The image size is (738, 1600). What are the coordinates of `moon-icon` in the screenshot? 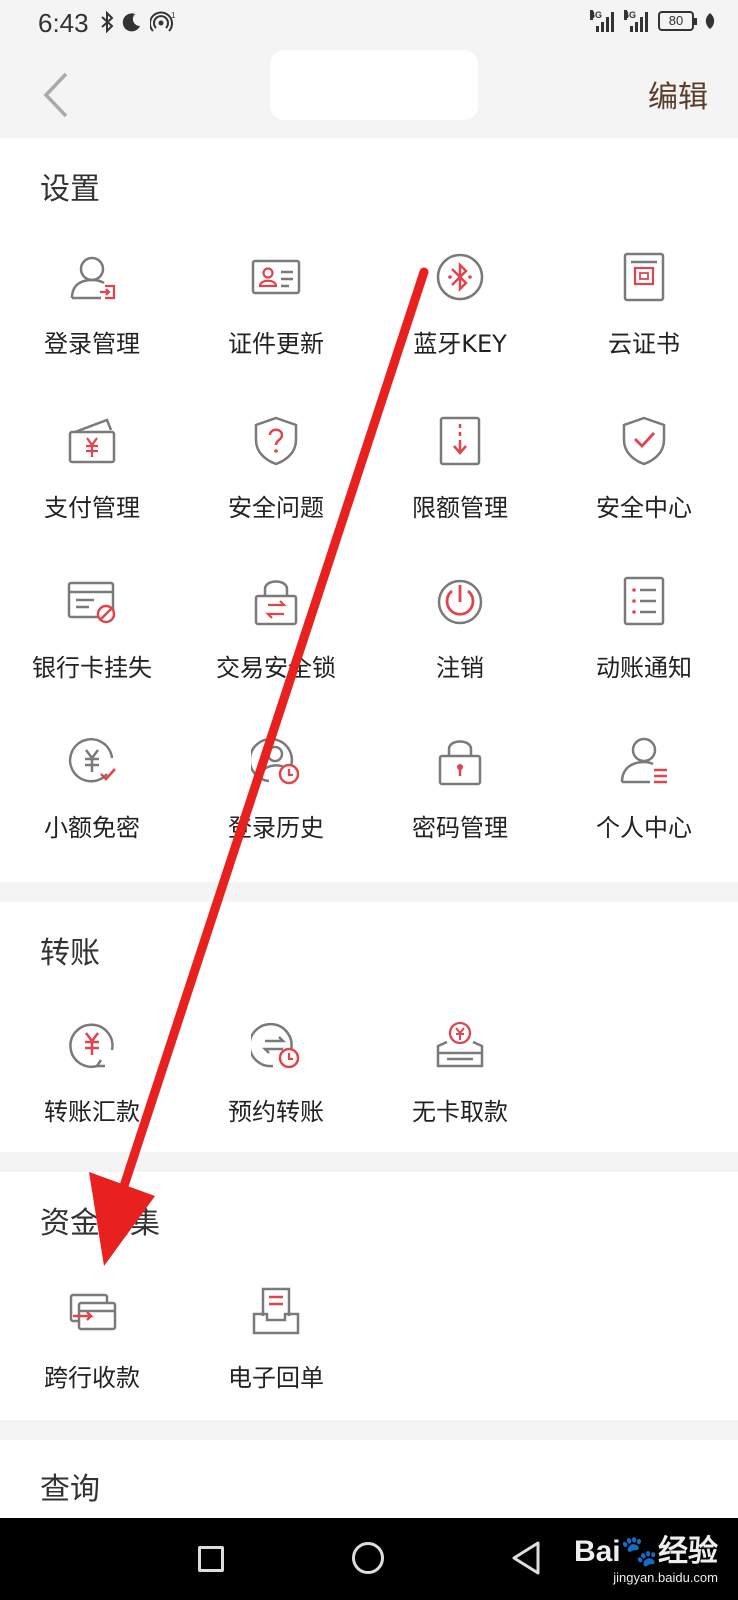 It's located at (131, 22).